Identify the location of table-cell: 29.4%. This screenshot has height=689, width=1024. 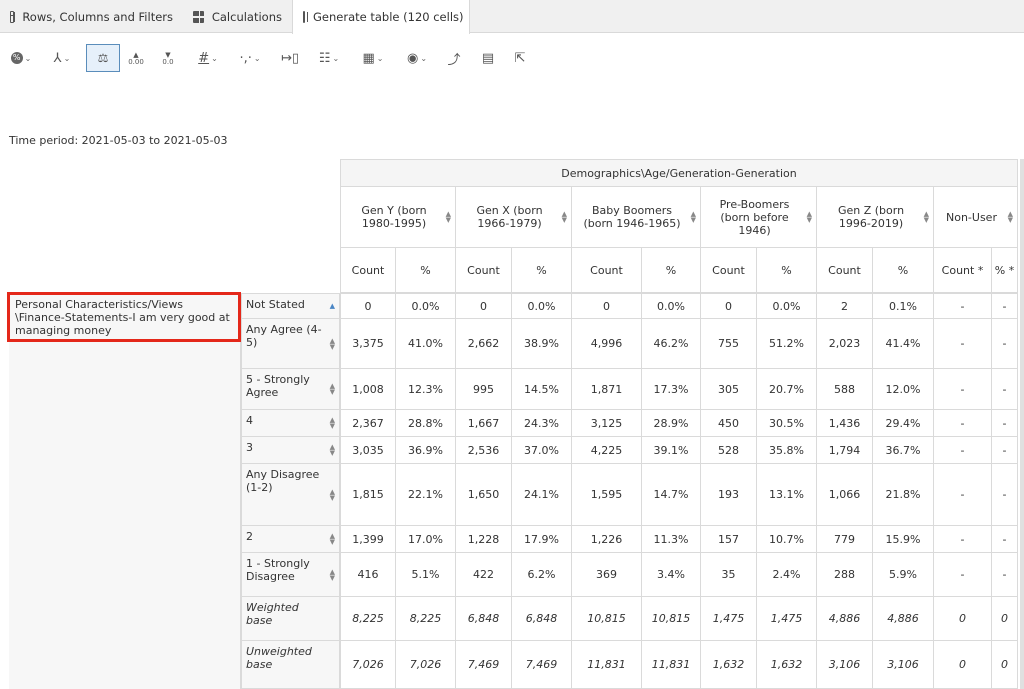
(903, 423).